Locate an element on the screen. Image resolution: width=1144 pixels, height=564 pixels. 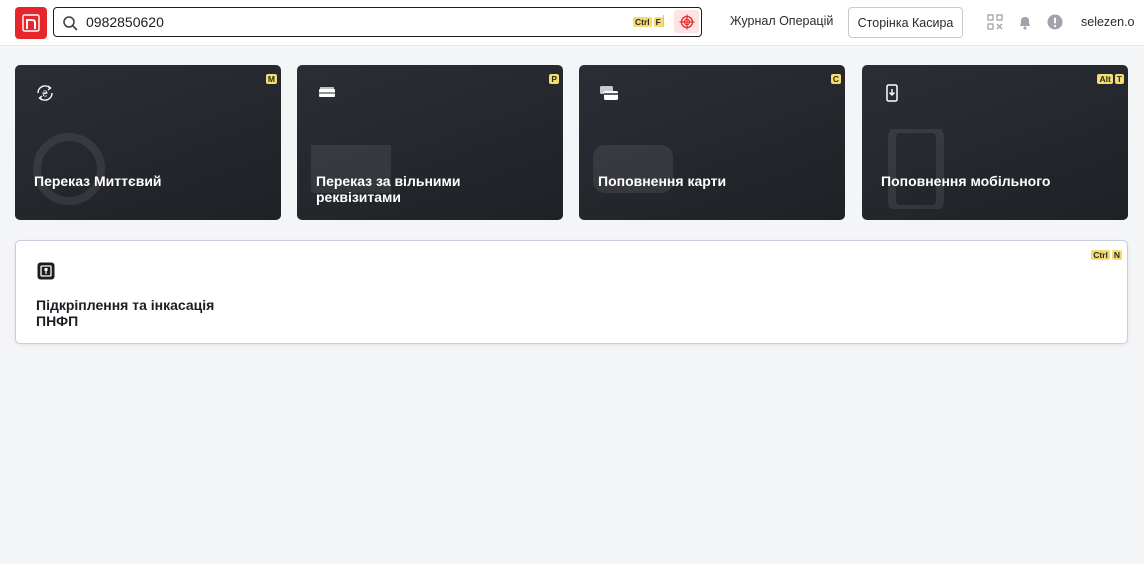
card-hotkey: Ctrl N is located at coordinates (1105, 254).